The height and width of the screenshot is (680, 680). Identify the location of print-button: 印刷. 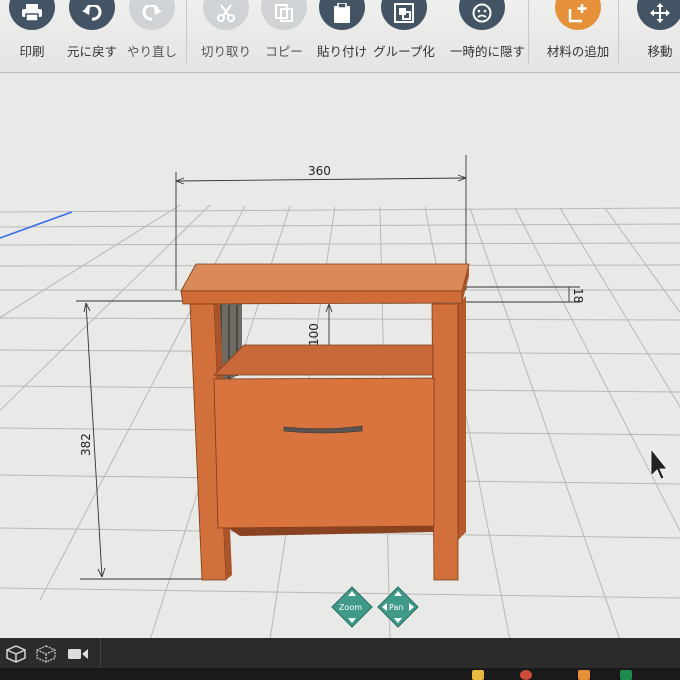
(32, 34).